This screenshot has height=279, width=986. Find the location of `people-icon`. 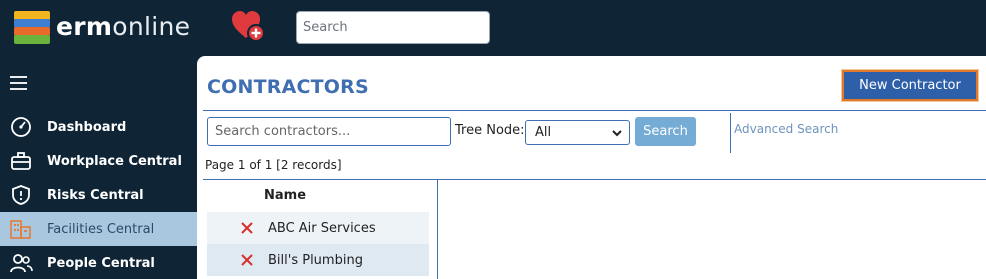

people-icon is located at coordinates (21, 263).